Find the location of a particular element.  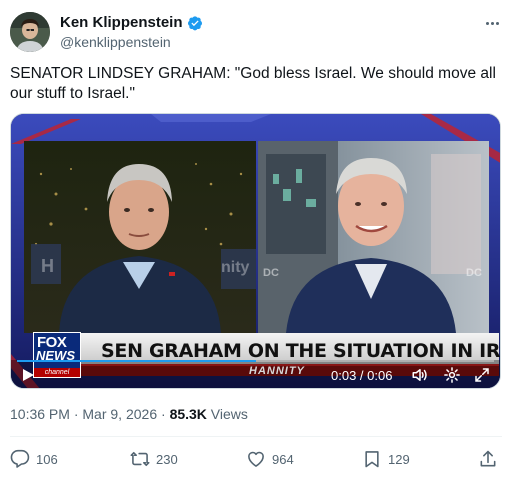

reply-icon is located at coordinates (20, 458).